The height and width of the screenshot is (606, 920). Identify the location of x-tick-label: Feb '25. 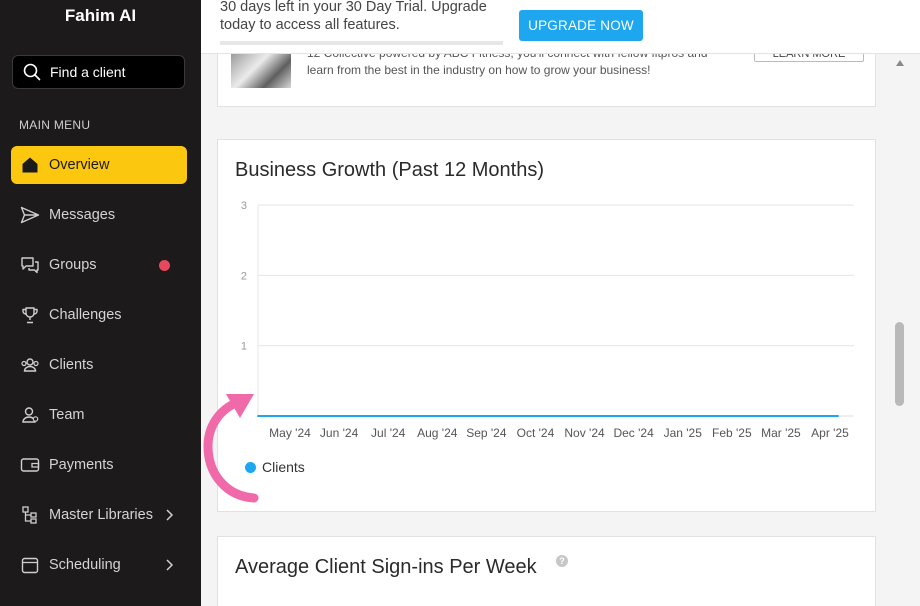
(732, 433).